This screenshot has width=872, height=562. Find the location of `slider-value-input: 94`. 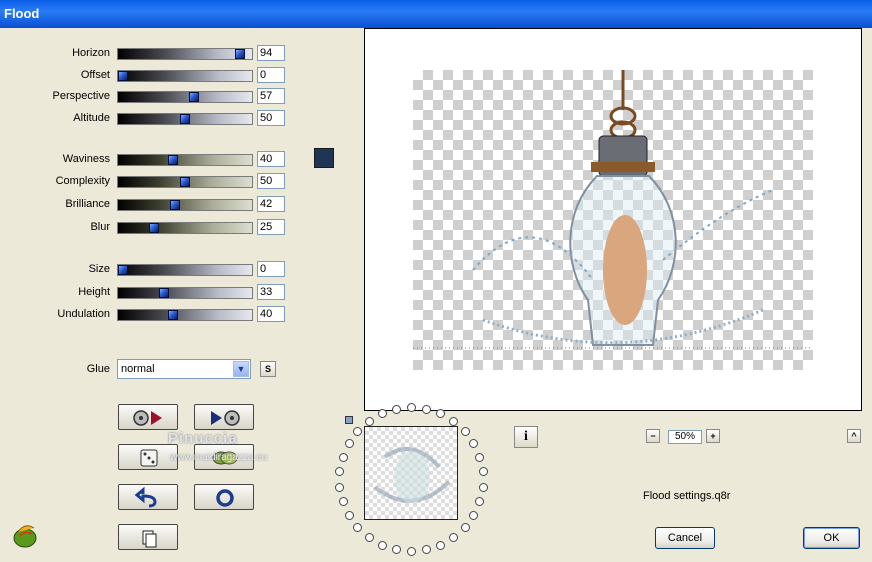

slider-value-input: 94 is located at coordinates (271, 53).